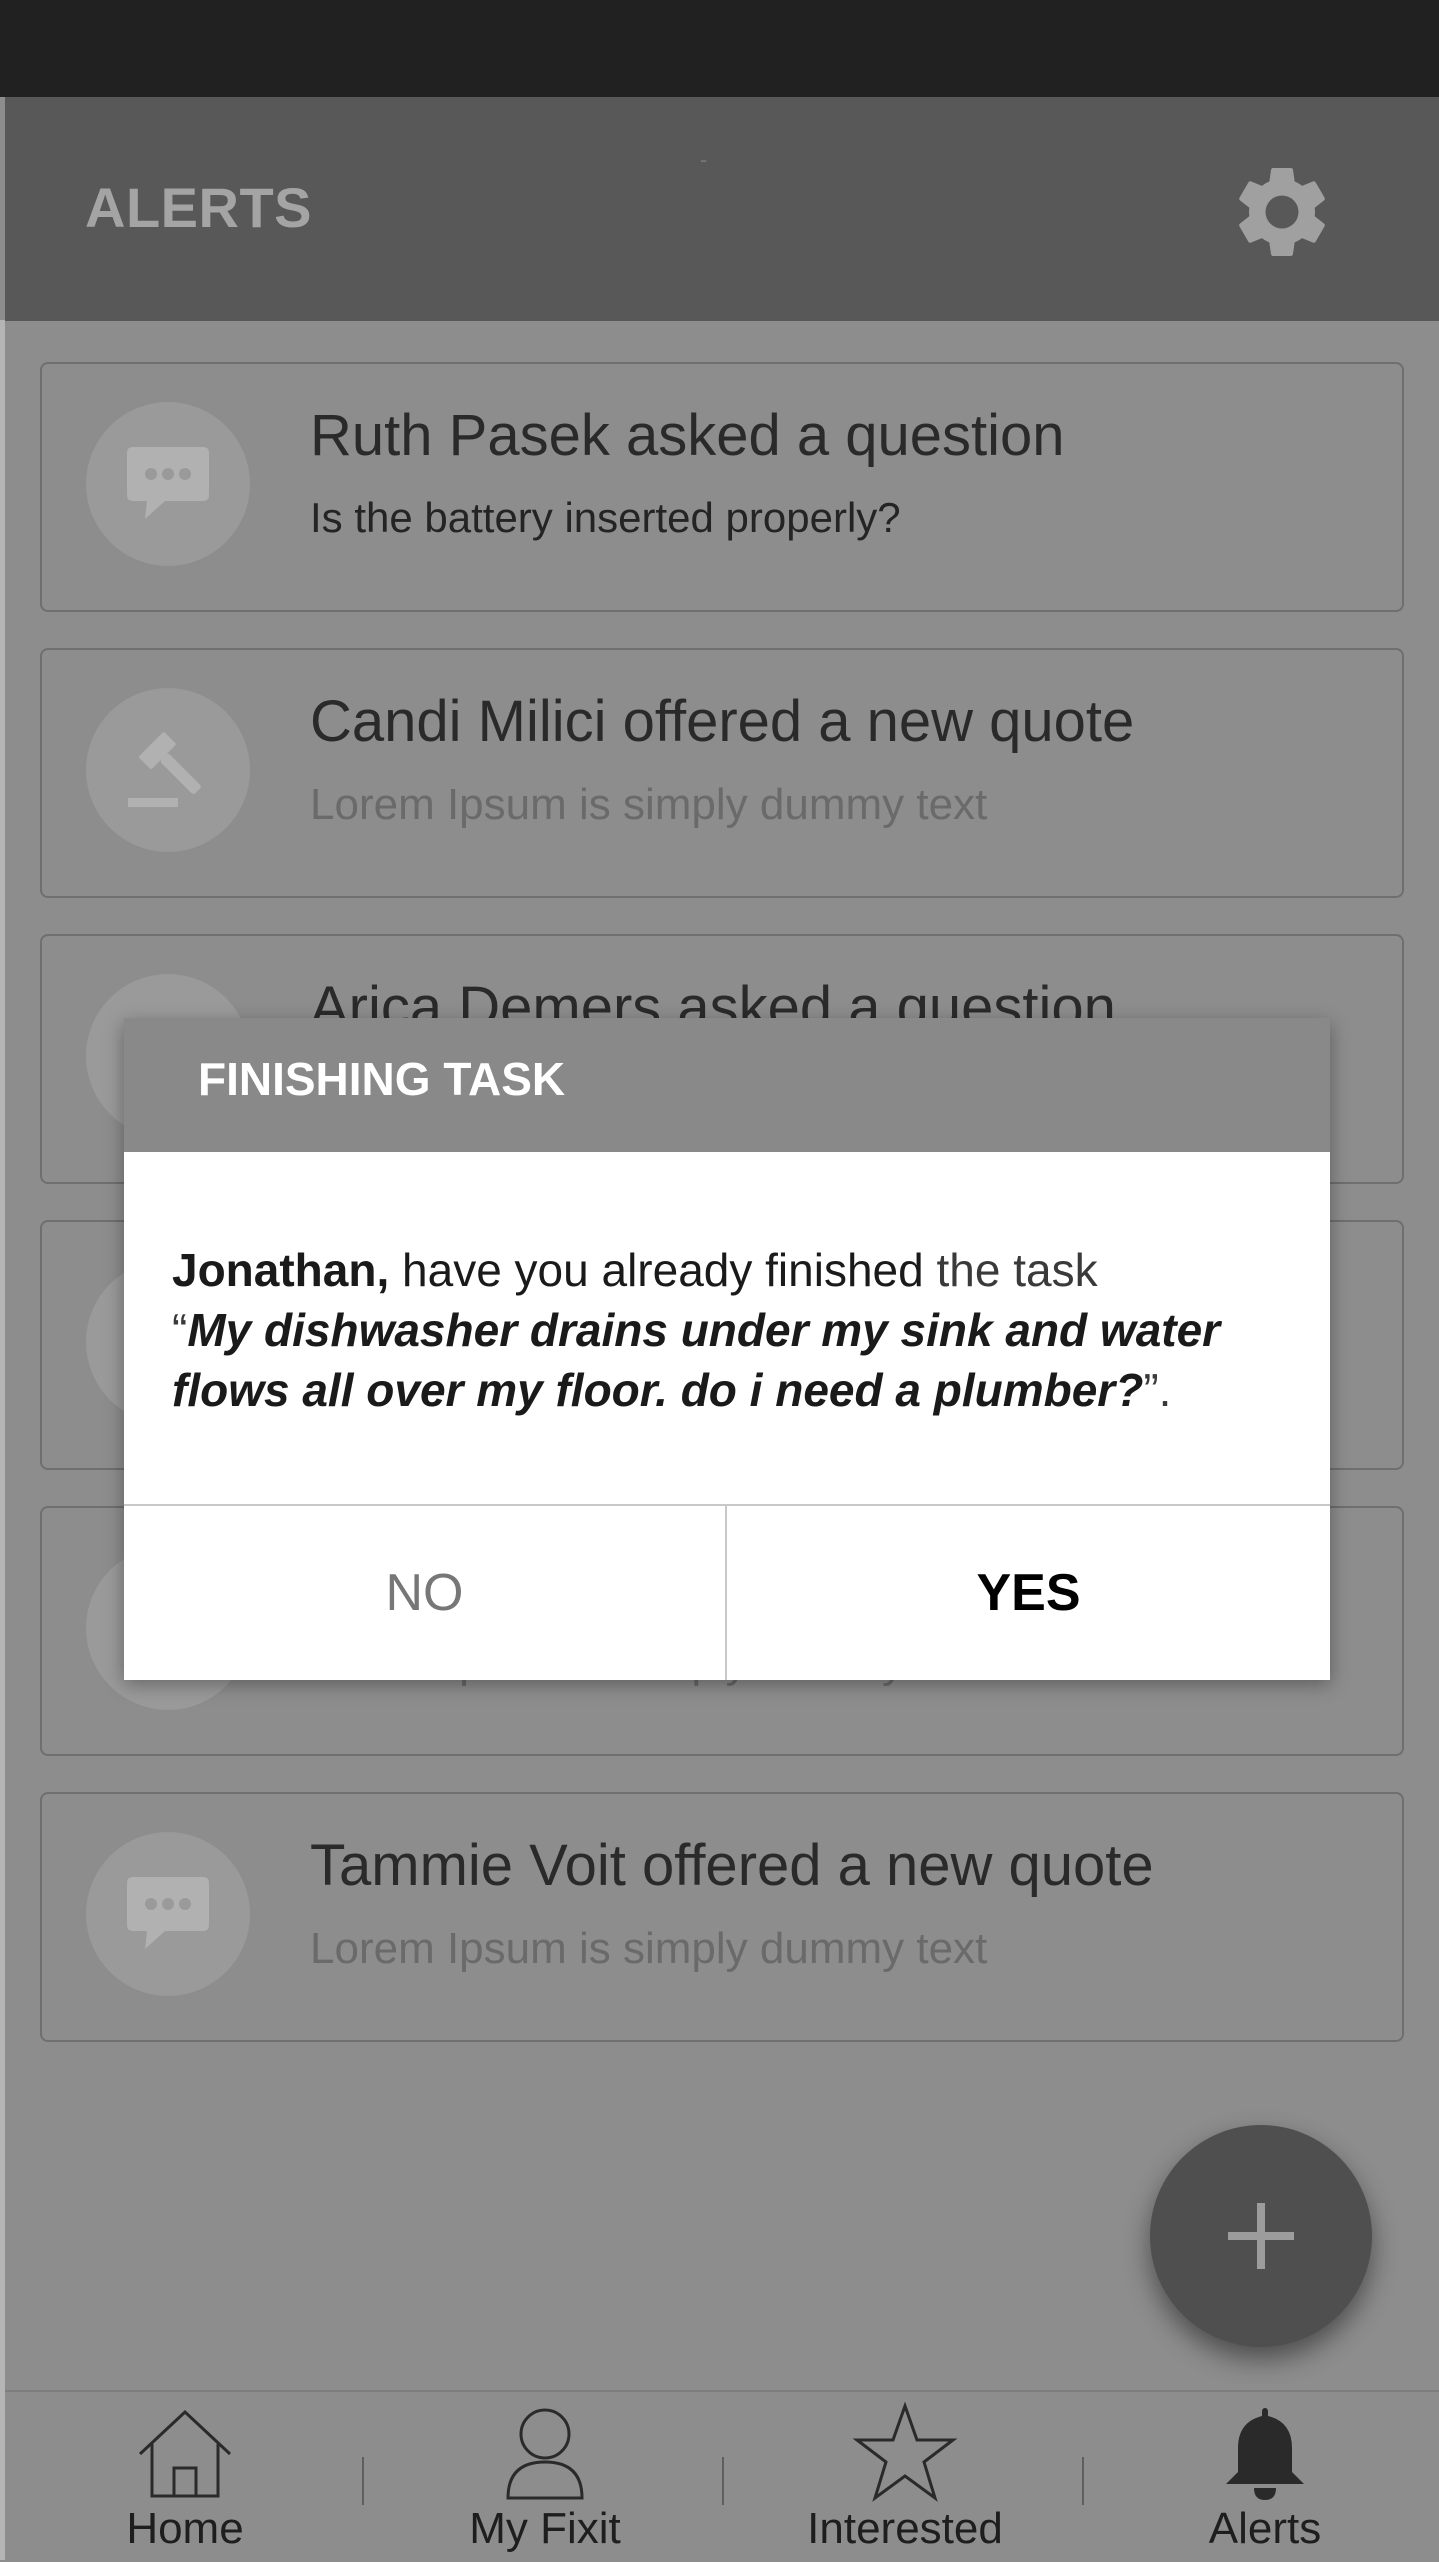 This screenshot has height=2562, width=1439. I want to click on open-quote: “, so click(180, 1330).